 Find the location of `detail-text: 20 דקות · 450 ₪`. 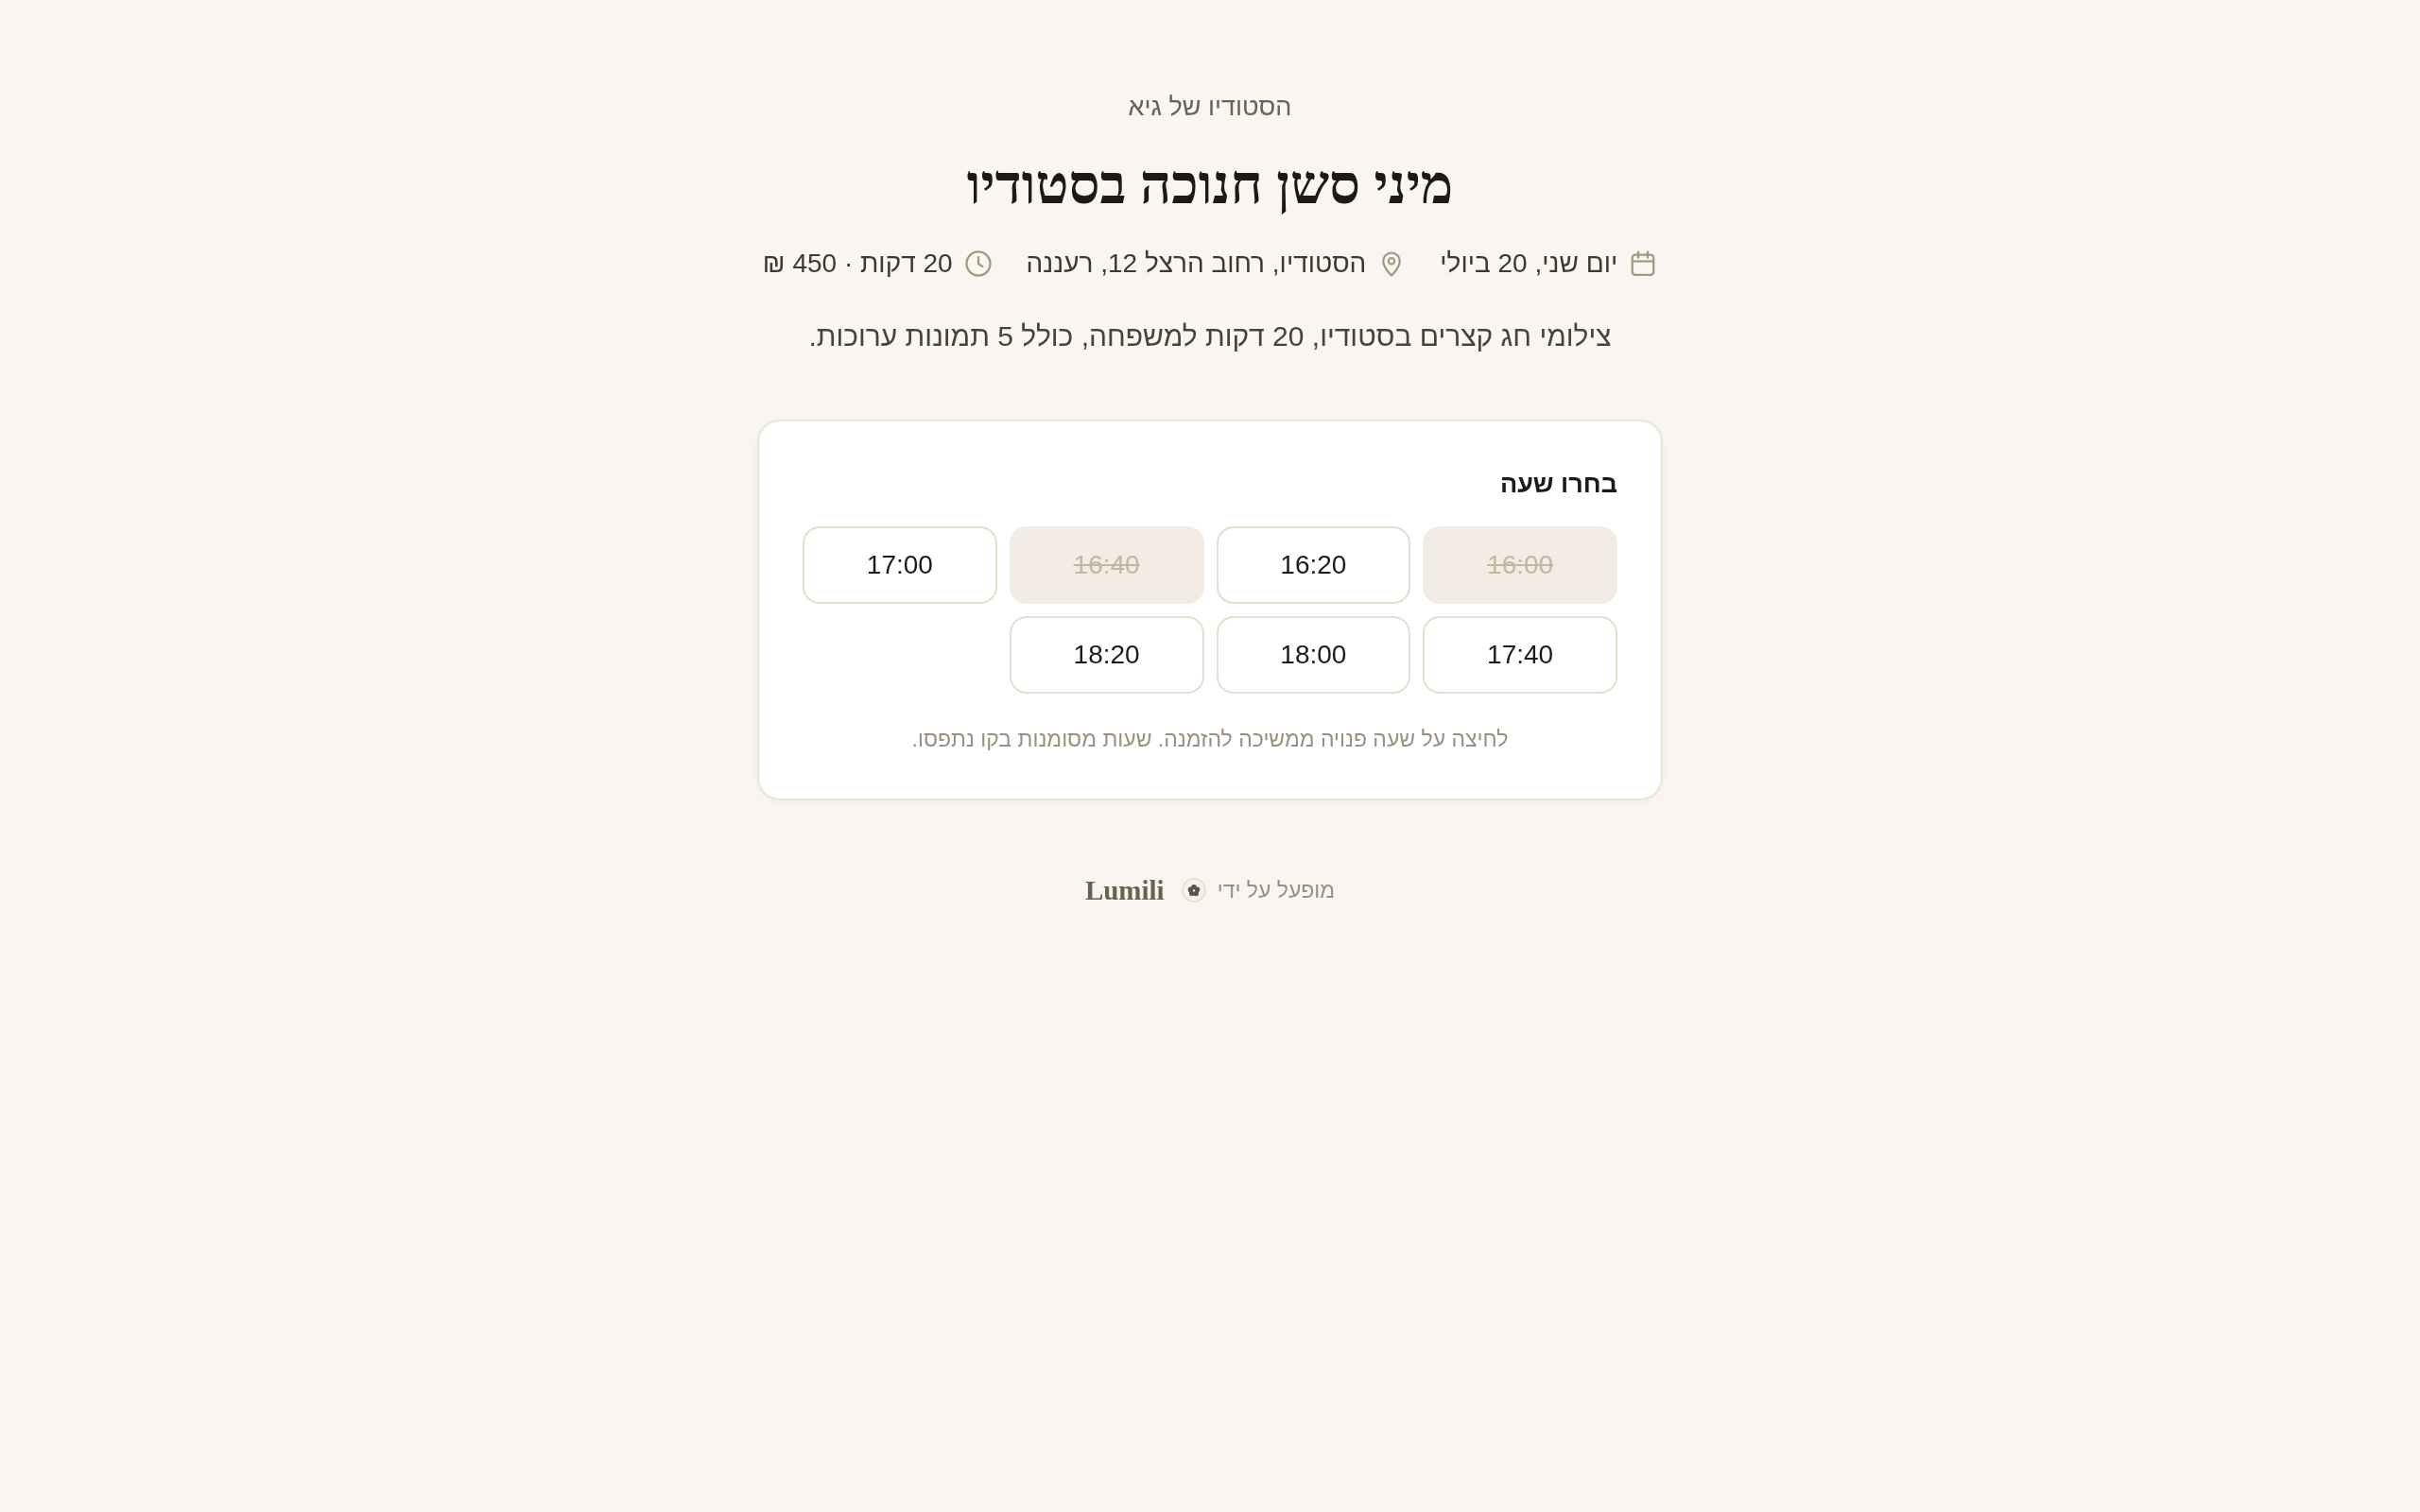

detail-text: 20 דקות · 450 ₪ is located at coordinates (857, 264).